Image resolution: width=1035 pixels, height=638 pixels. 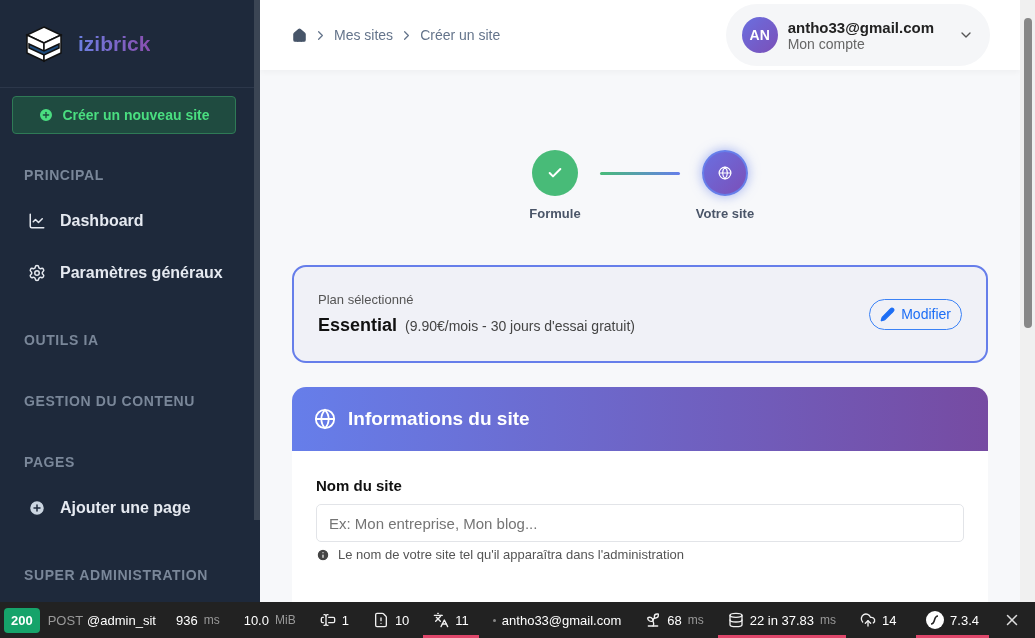 What do you see at coordinates (61, 340) in the screenshot?
I see `section-title: OUTILS IA` at bounding box center [61, 340].